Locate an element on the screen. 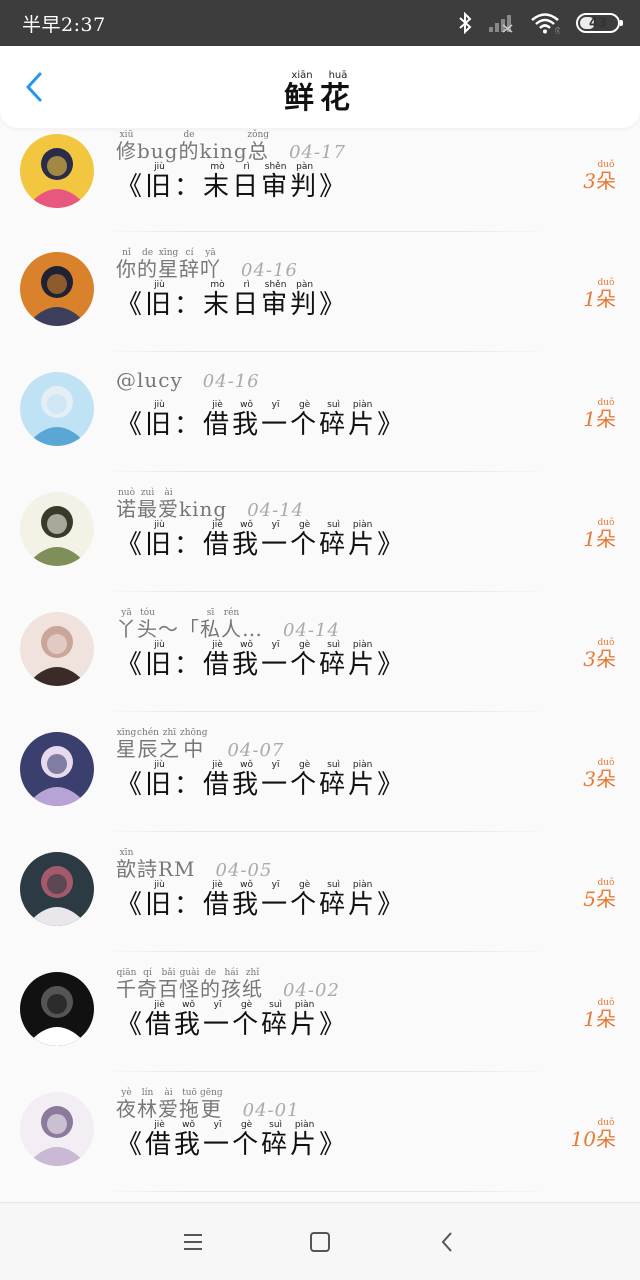 This screenshot has height=1280, width=640. page-header: 鲜xiān花huā is located at coordinates (320, 87).